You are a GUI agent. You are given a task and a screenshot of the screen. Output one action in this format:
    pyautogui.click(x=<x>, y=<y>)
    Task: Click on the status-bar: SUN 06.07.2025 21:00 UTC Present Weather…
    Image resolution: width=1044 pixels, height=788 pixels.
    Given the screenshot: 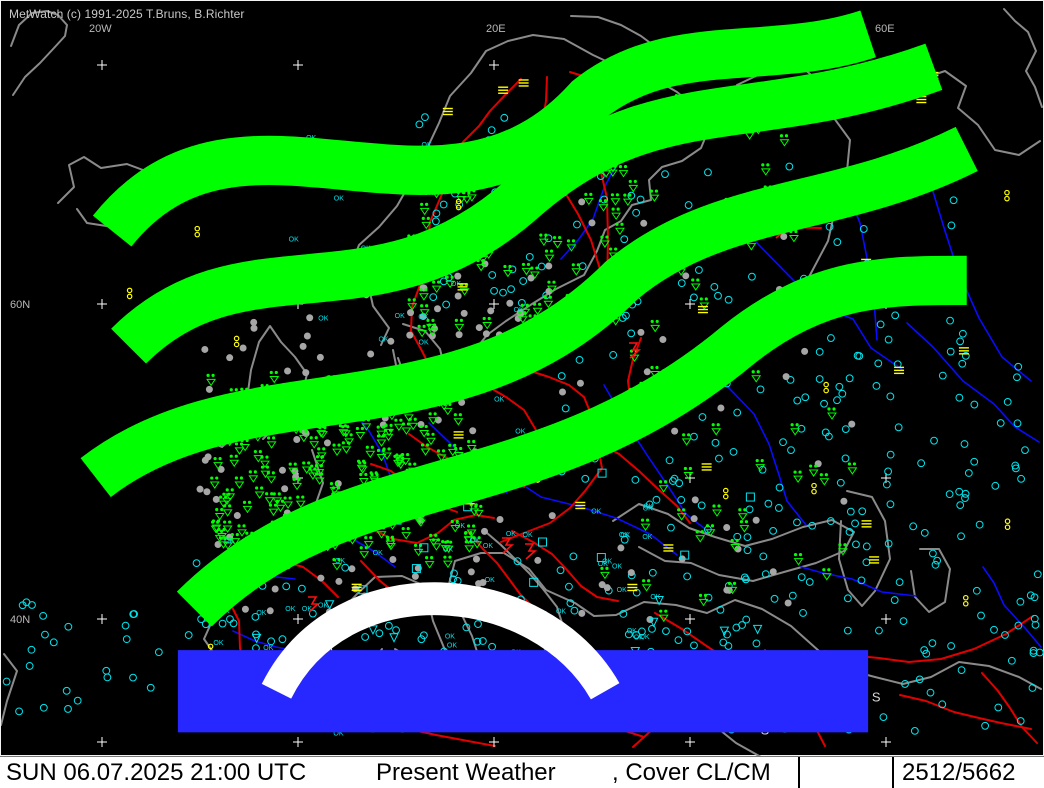 What is the action you would take?
    pyautogui.click(x=522, y=772)
    